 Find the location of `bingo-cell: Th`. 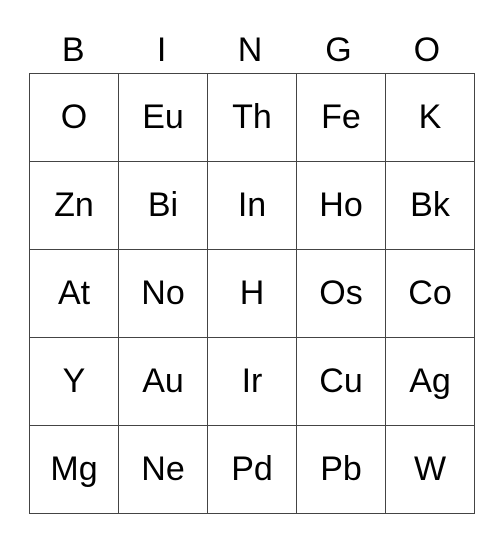

bingo-cell: Th is located at coordinates (252, 117).